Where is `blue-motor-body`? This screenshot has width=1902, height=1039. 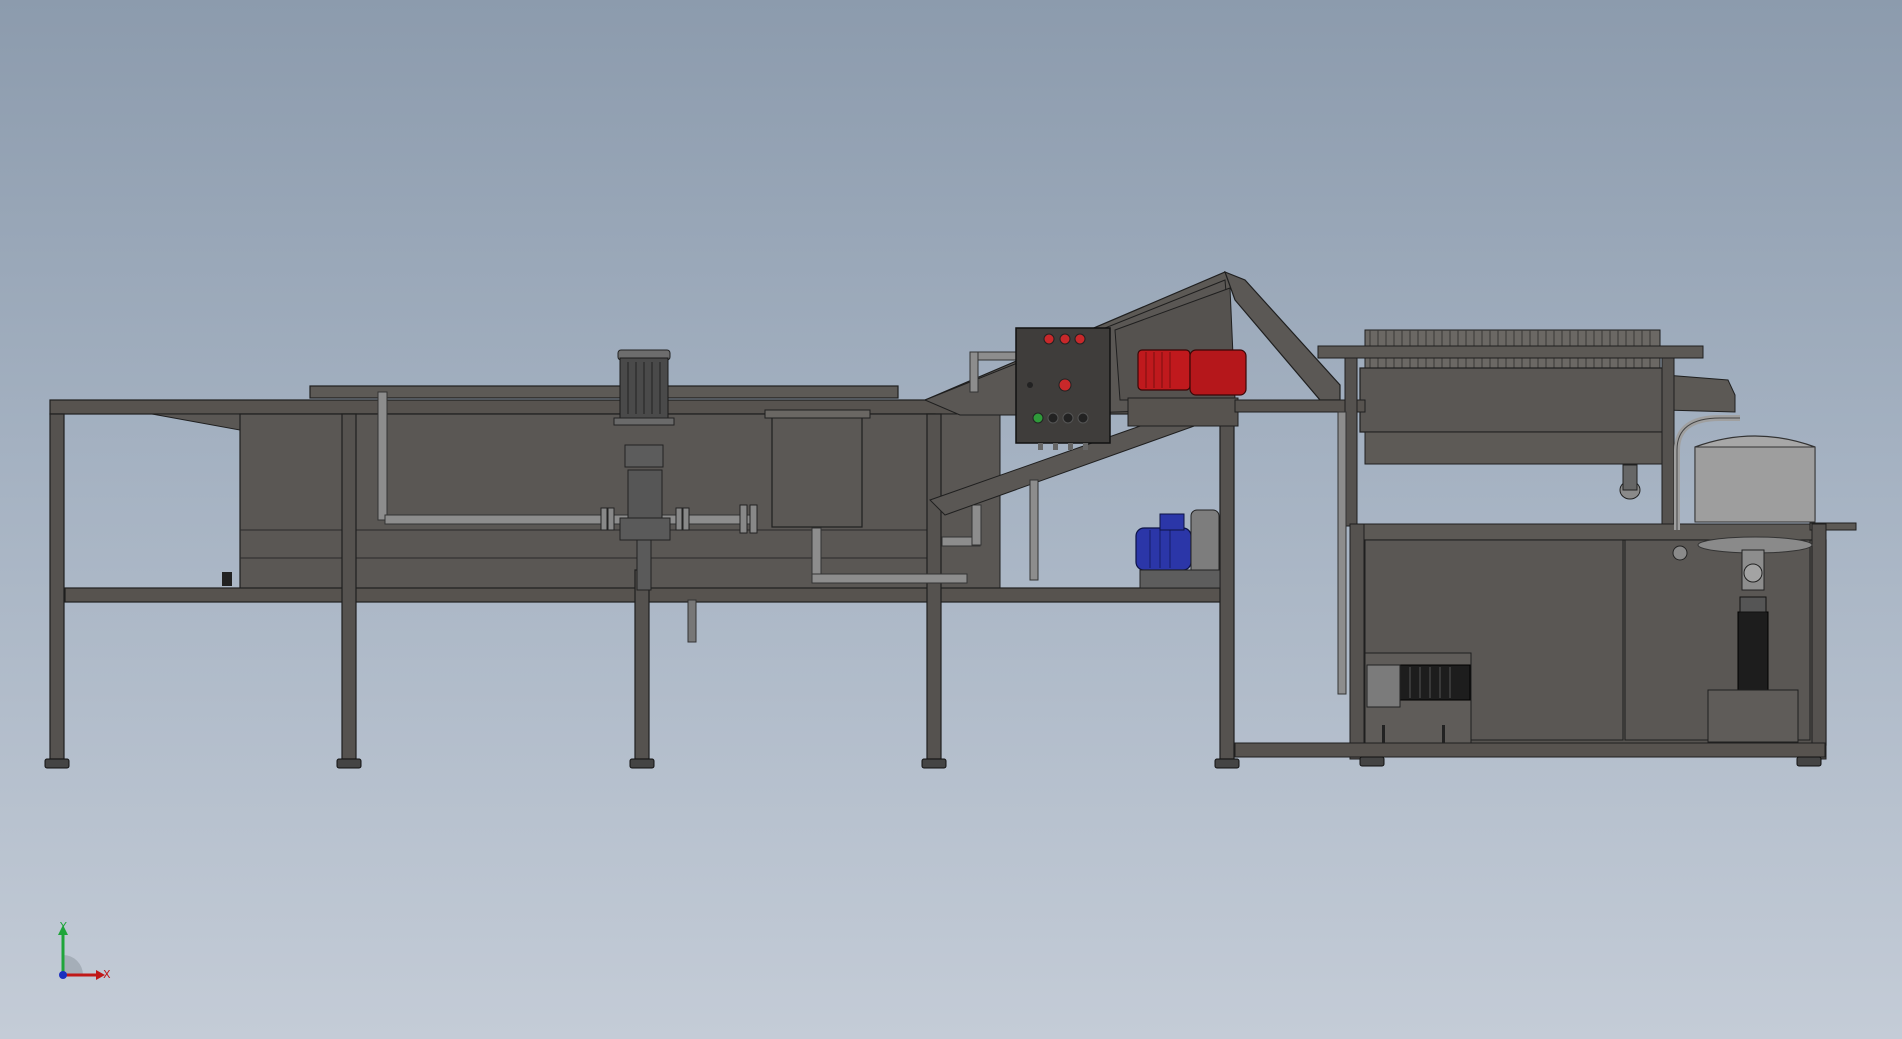 blue-motor-body is located at coordinates (1163, 549).